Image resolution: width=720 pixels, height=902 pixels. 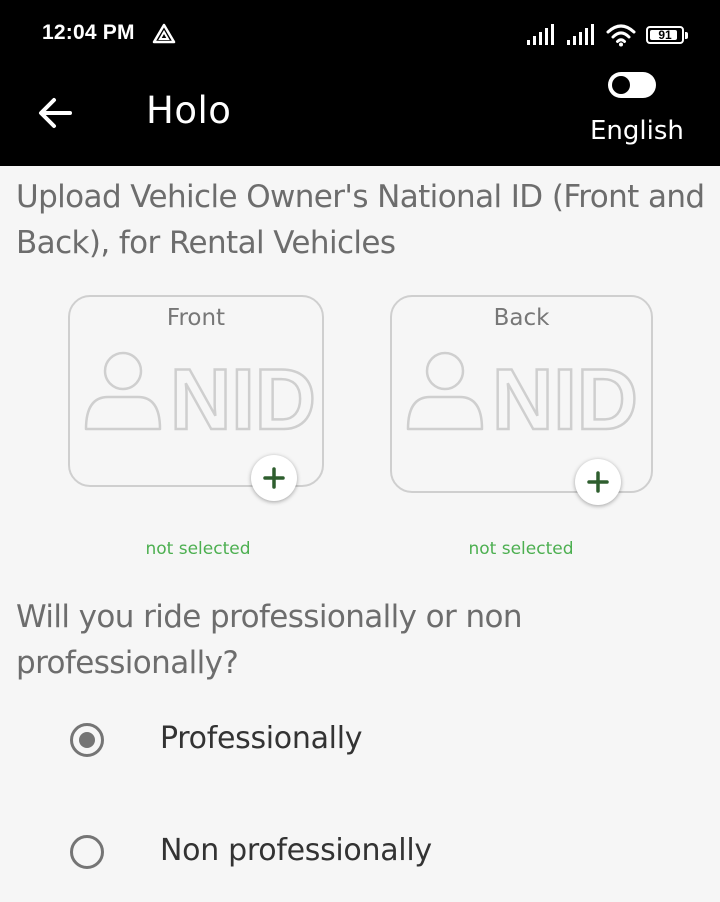 I want to click on app-bar: Holo English, so click(x=360, y=117).